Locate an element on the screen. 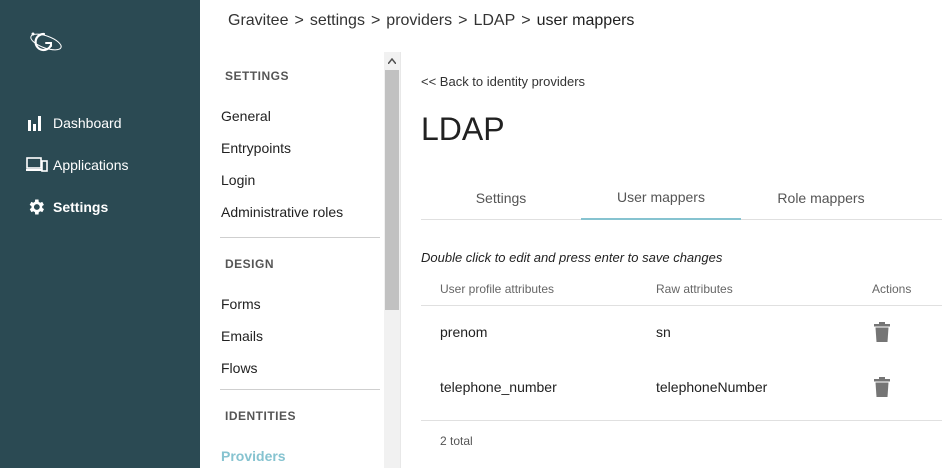  menu-section-identities: IDENTITIES is located at coordinates (261, 416).